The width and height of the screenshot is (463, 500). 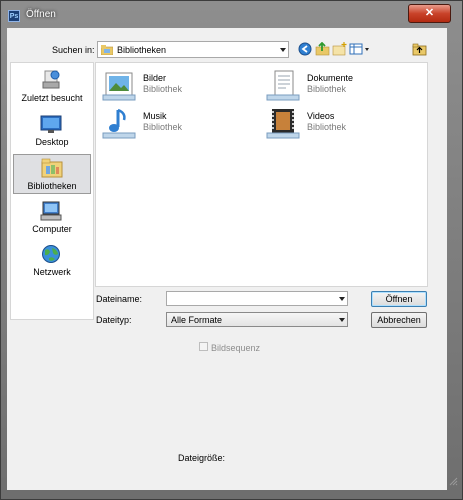 I want to click on list-item-musik: Musik Bibliothek, so click(x=172, y=124).